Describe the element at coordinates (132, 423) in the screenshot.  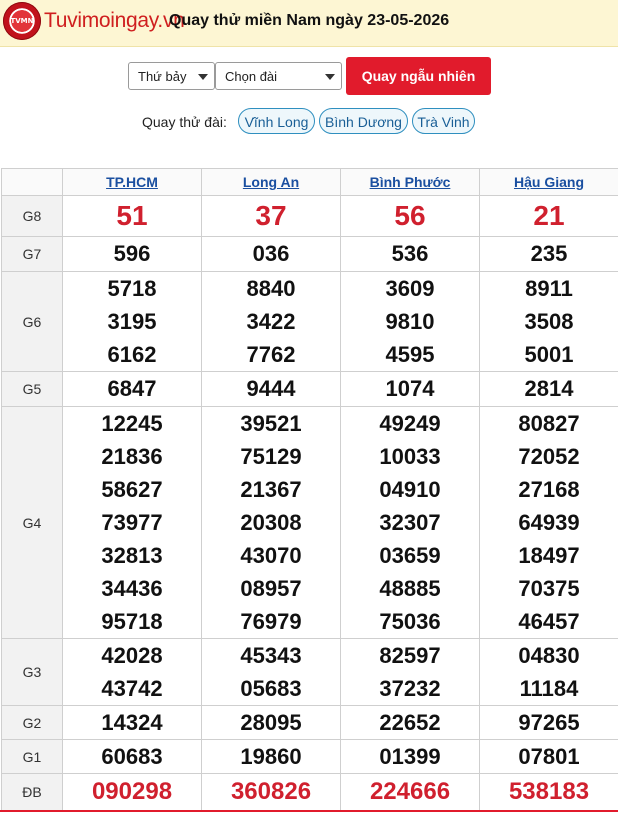
I see `prize-number: 12245` at that location.